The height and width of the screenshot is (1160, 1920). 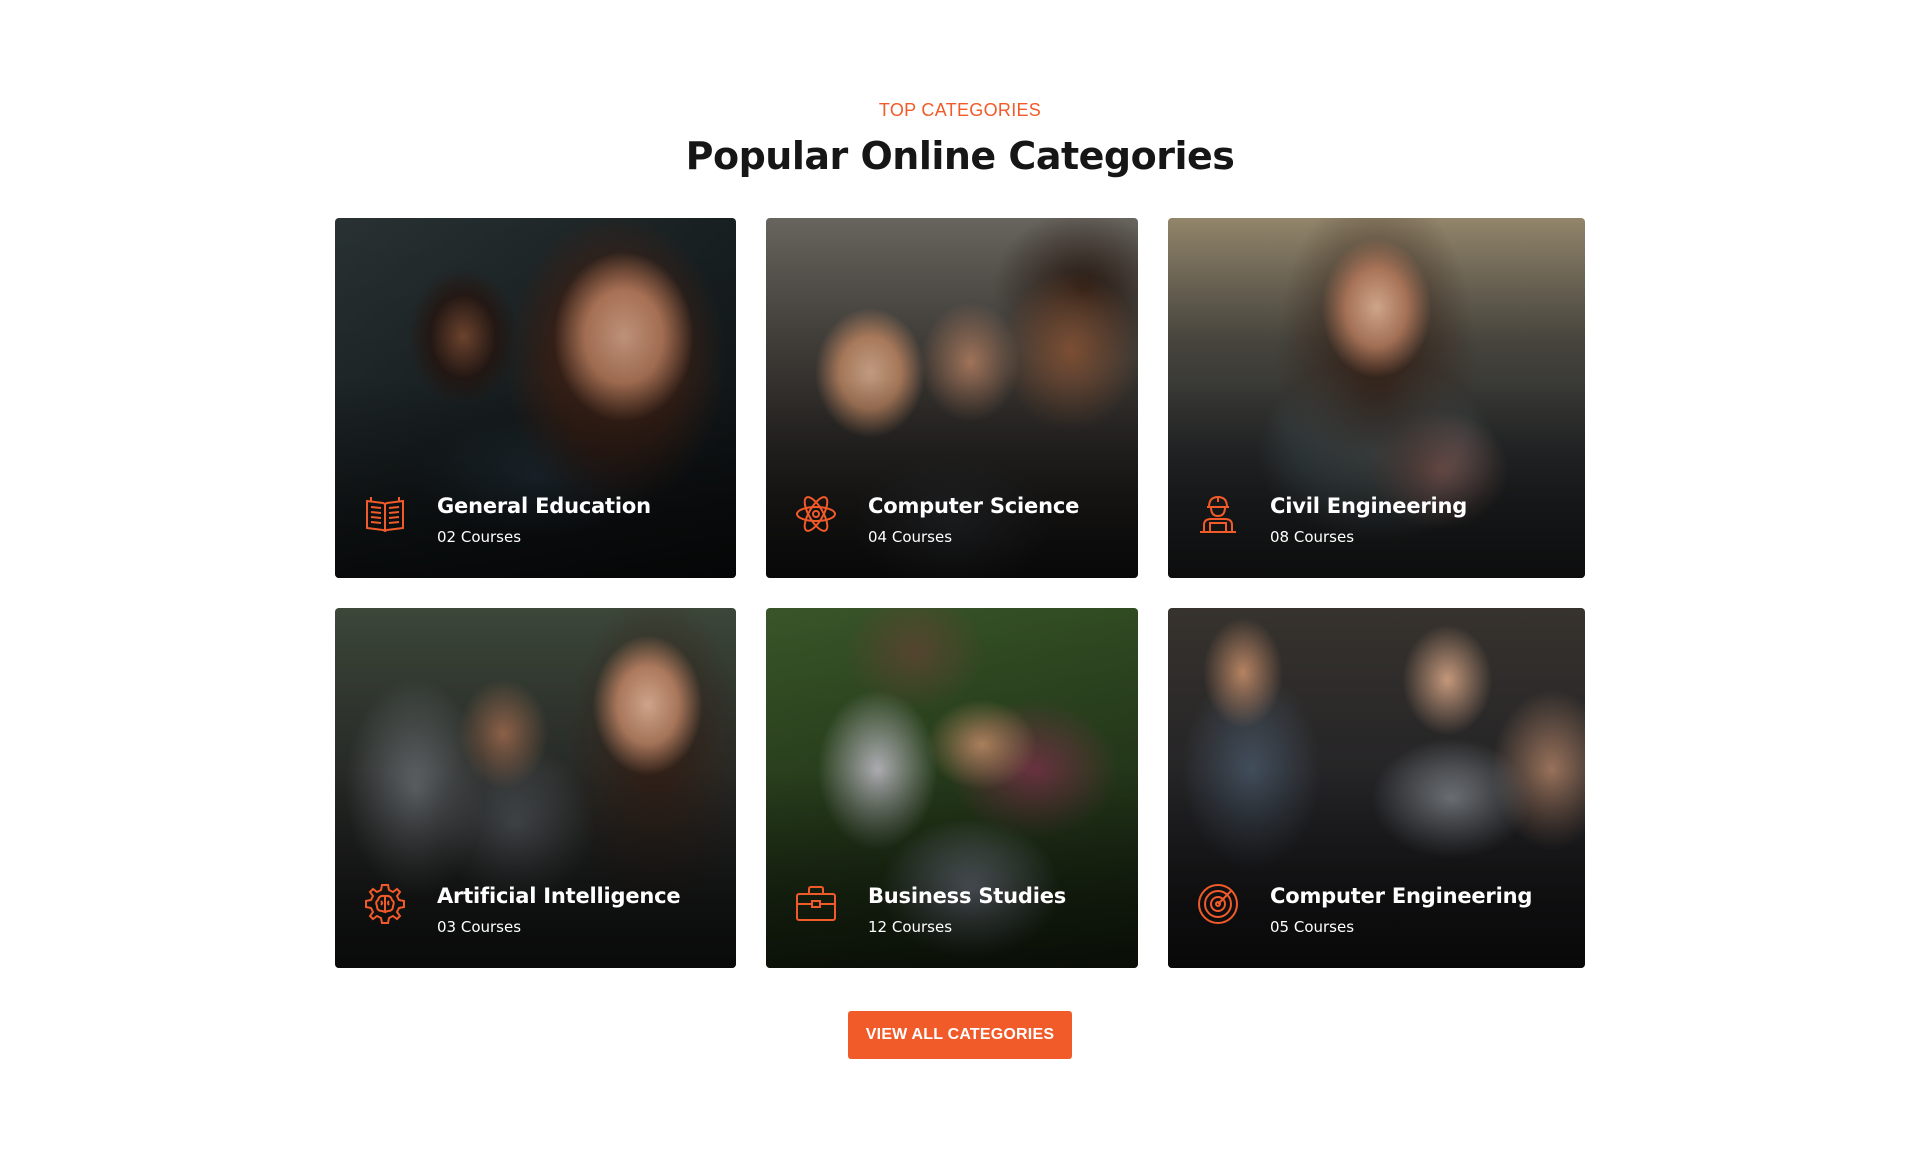 What do you see at coordinates (974, 506) in the screenshot?
I see `category-name: Computer Science` at bounding box center [974, 506].